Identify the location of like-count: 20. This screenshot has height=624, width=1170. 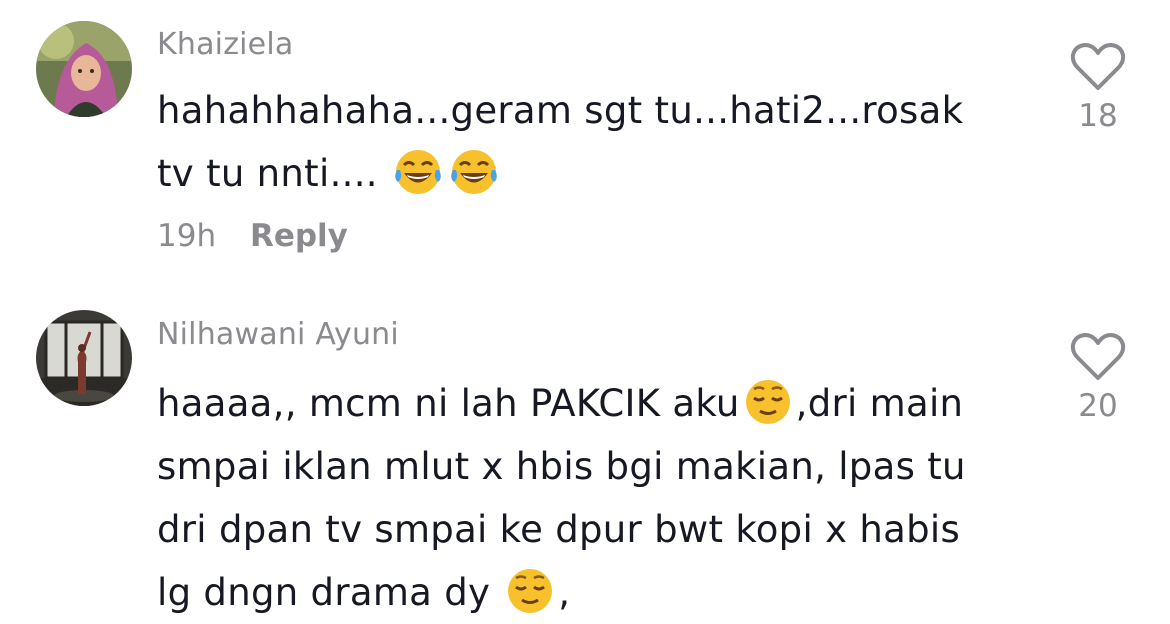
(1098, 406).